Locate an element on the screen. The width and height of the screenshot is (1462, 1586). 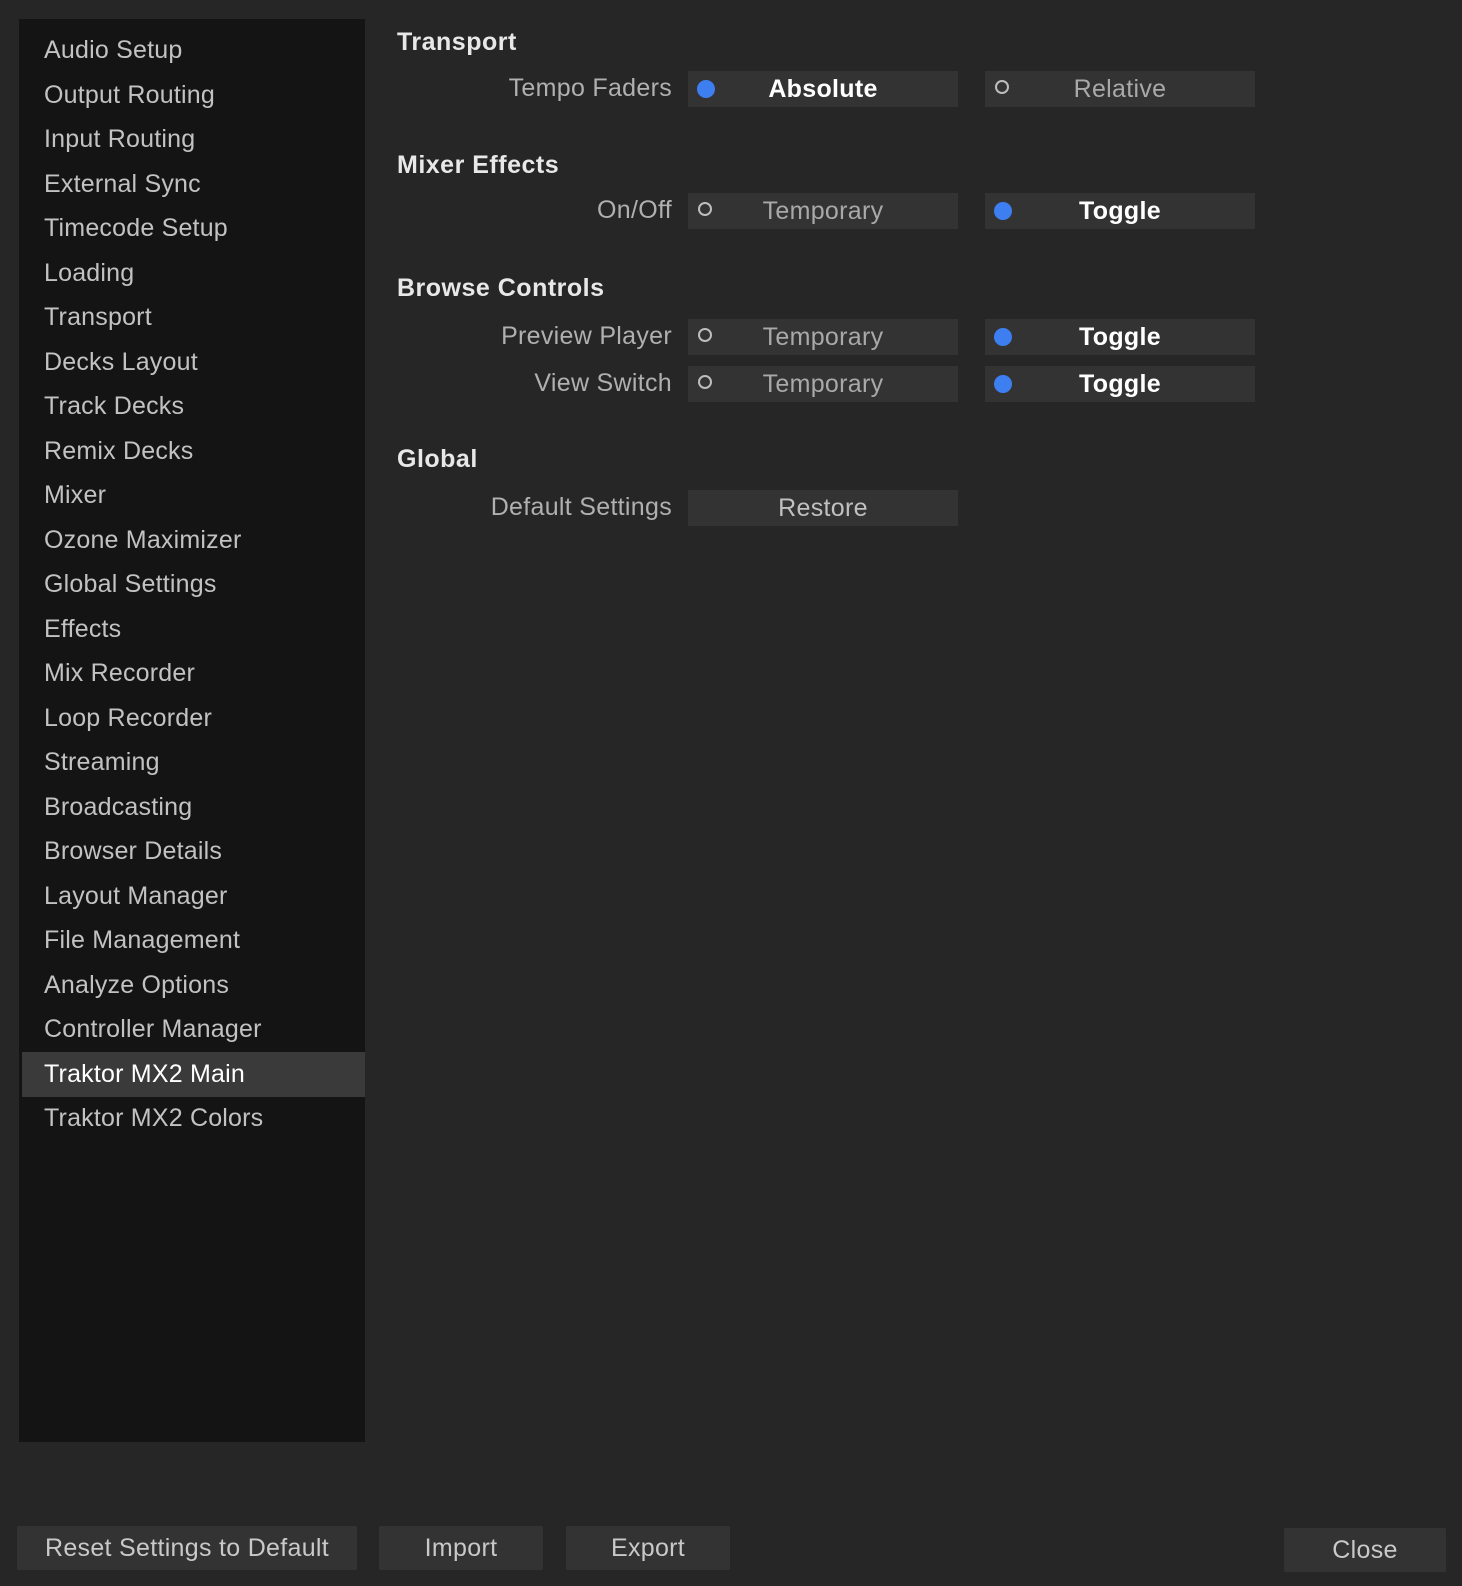
radio-label: Relative is located at coordinates (1120, 89).